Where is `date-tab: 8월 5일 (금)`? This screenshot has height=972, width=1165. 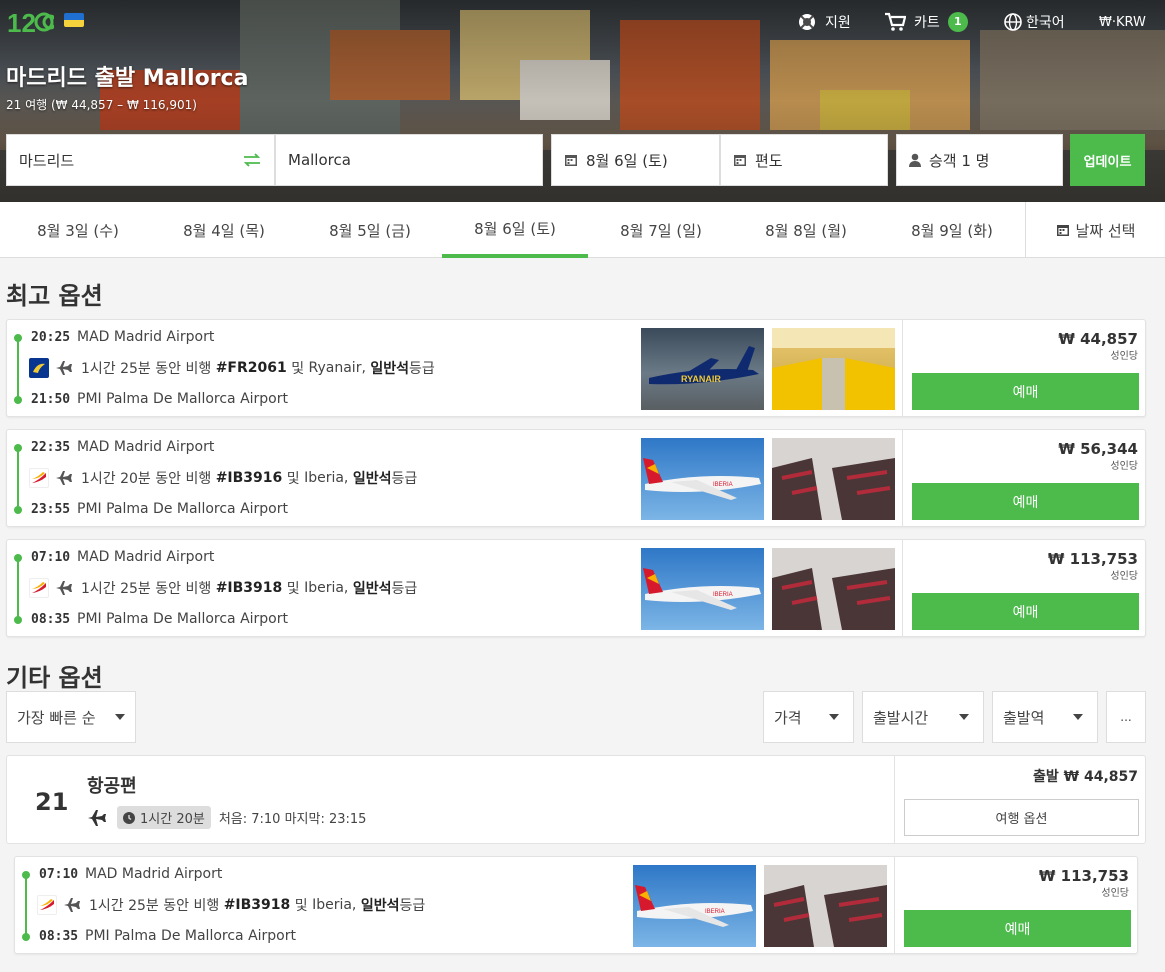
date-tab: 8월 5일 (금) is located at coordinates (370, 230).